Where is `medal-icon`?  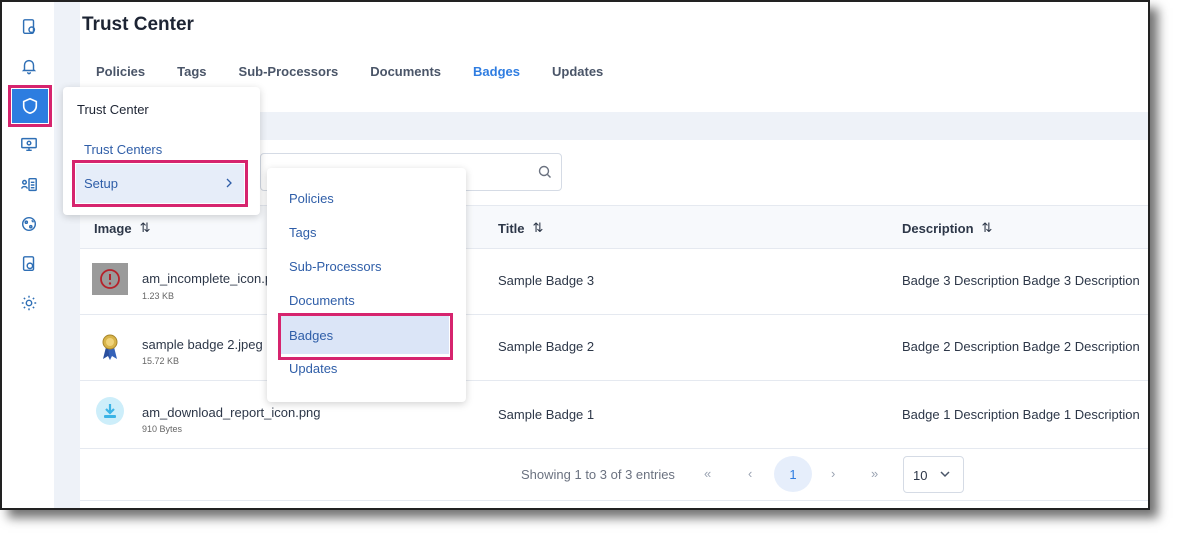
medal-icon is located at coordinates (110, 347).